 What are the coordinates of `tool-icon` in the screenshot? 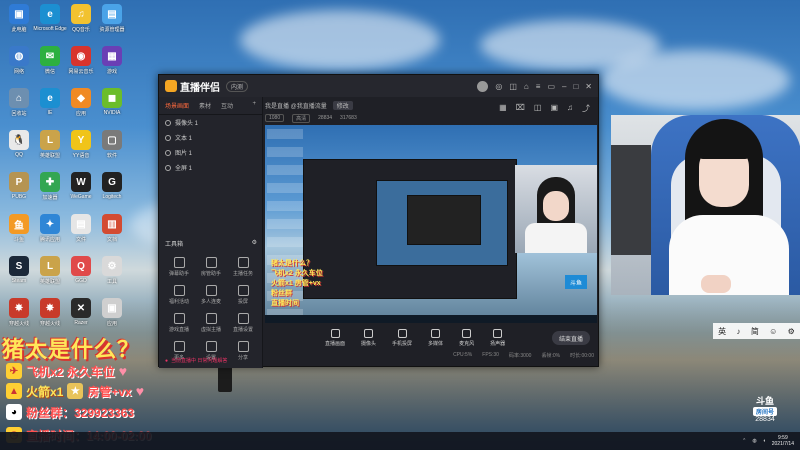 It's located at (179, 346).